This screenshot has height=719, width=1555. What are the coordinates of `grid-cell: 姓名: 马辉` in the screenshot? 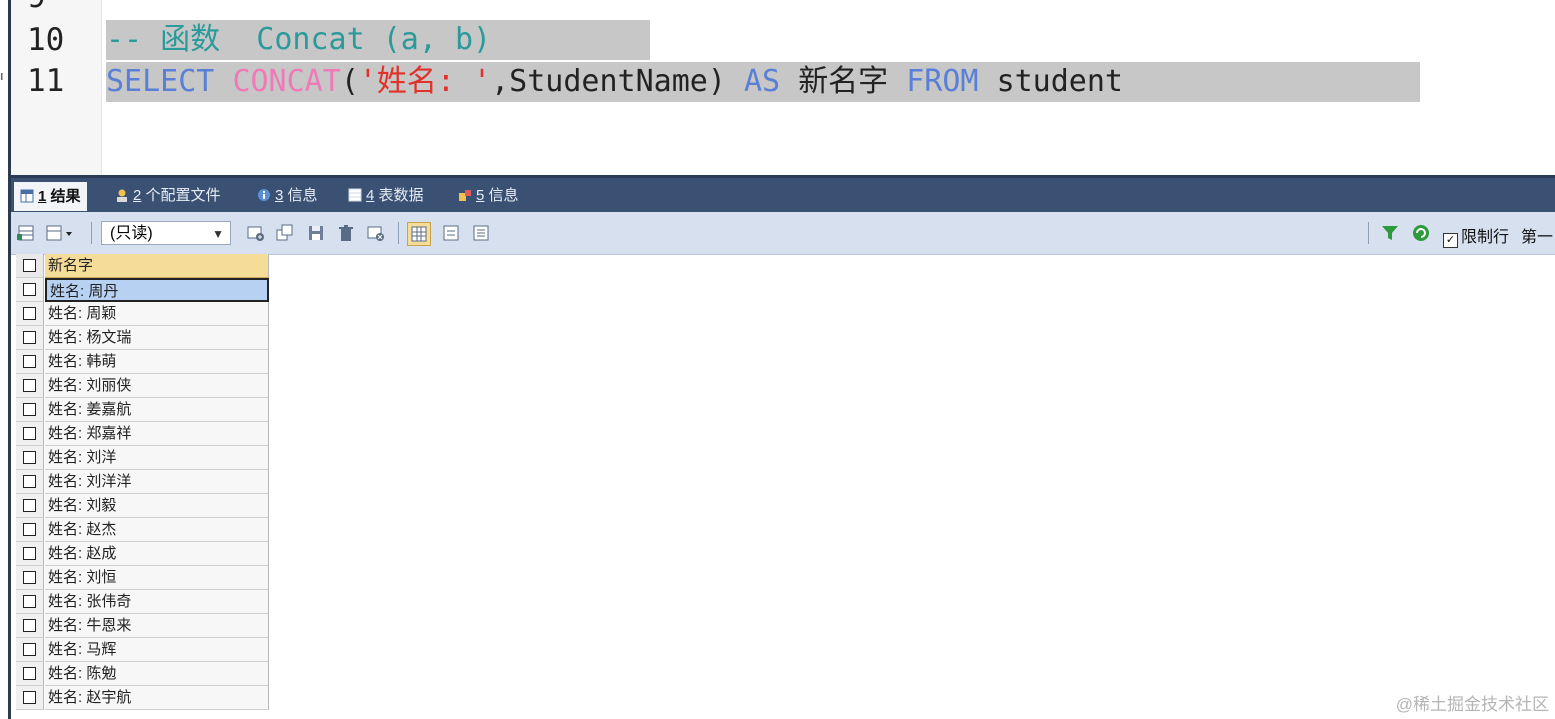 It's located at (157, 650).